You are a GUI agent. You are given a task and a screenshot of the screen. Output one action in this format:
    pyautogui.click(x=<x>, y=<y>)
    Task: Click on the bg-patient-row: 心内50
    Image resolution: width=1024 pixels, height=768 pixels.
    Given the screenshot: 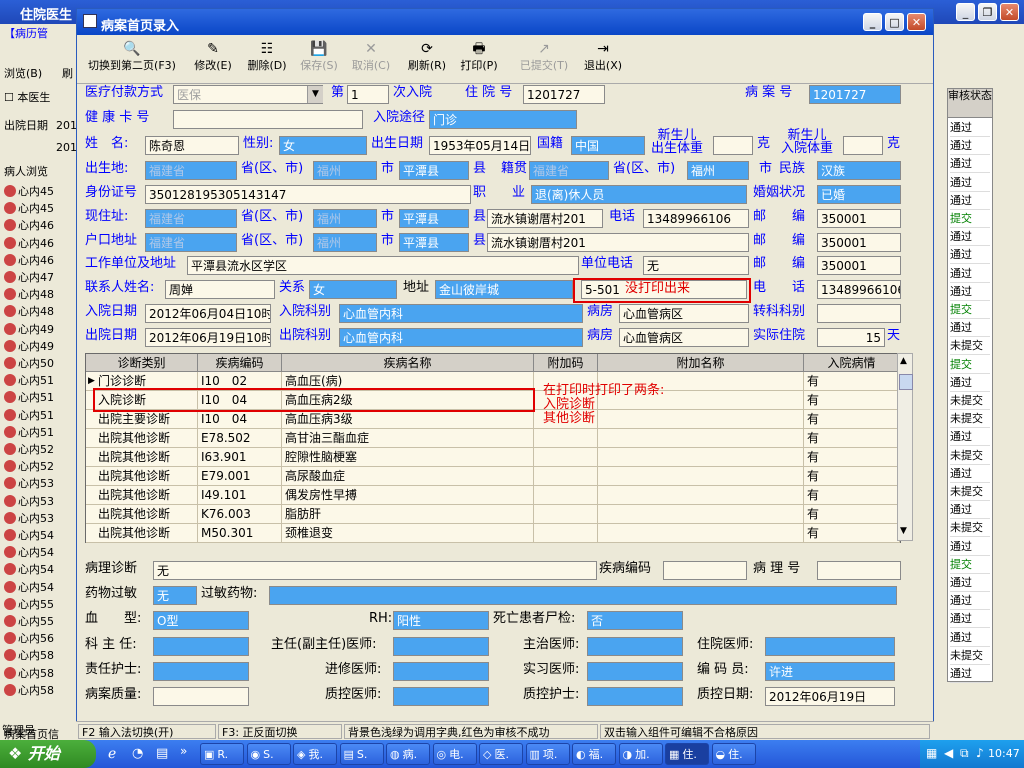 What is the action you would take?
    pyautogui.click(x=29, y=364)
    